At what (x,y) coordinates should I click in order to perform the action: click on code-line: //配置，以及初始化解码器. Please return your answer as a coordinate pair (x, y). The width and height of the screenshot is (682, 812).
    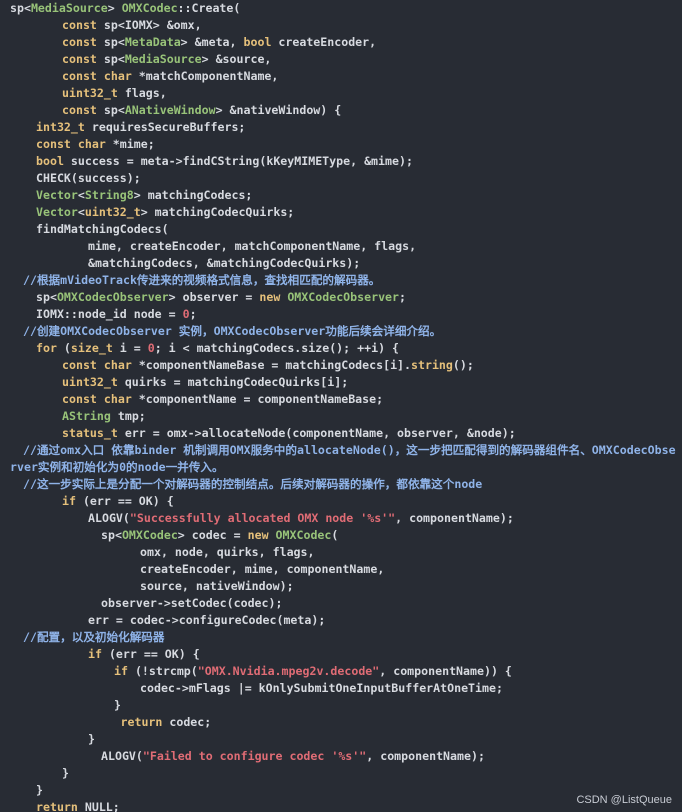
    Looking at the image, I should click on (350, 637).